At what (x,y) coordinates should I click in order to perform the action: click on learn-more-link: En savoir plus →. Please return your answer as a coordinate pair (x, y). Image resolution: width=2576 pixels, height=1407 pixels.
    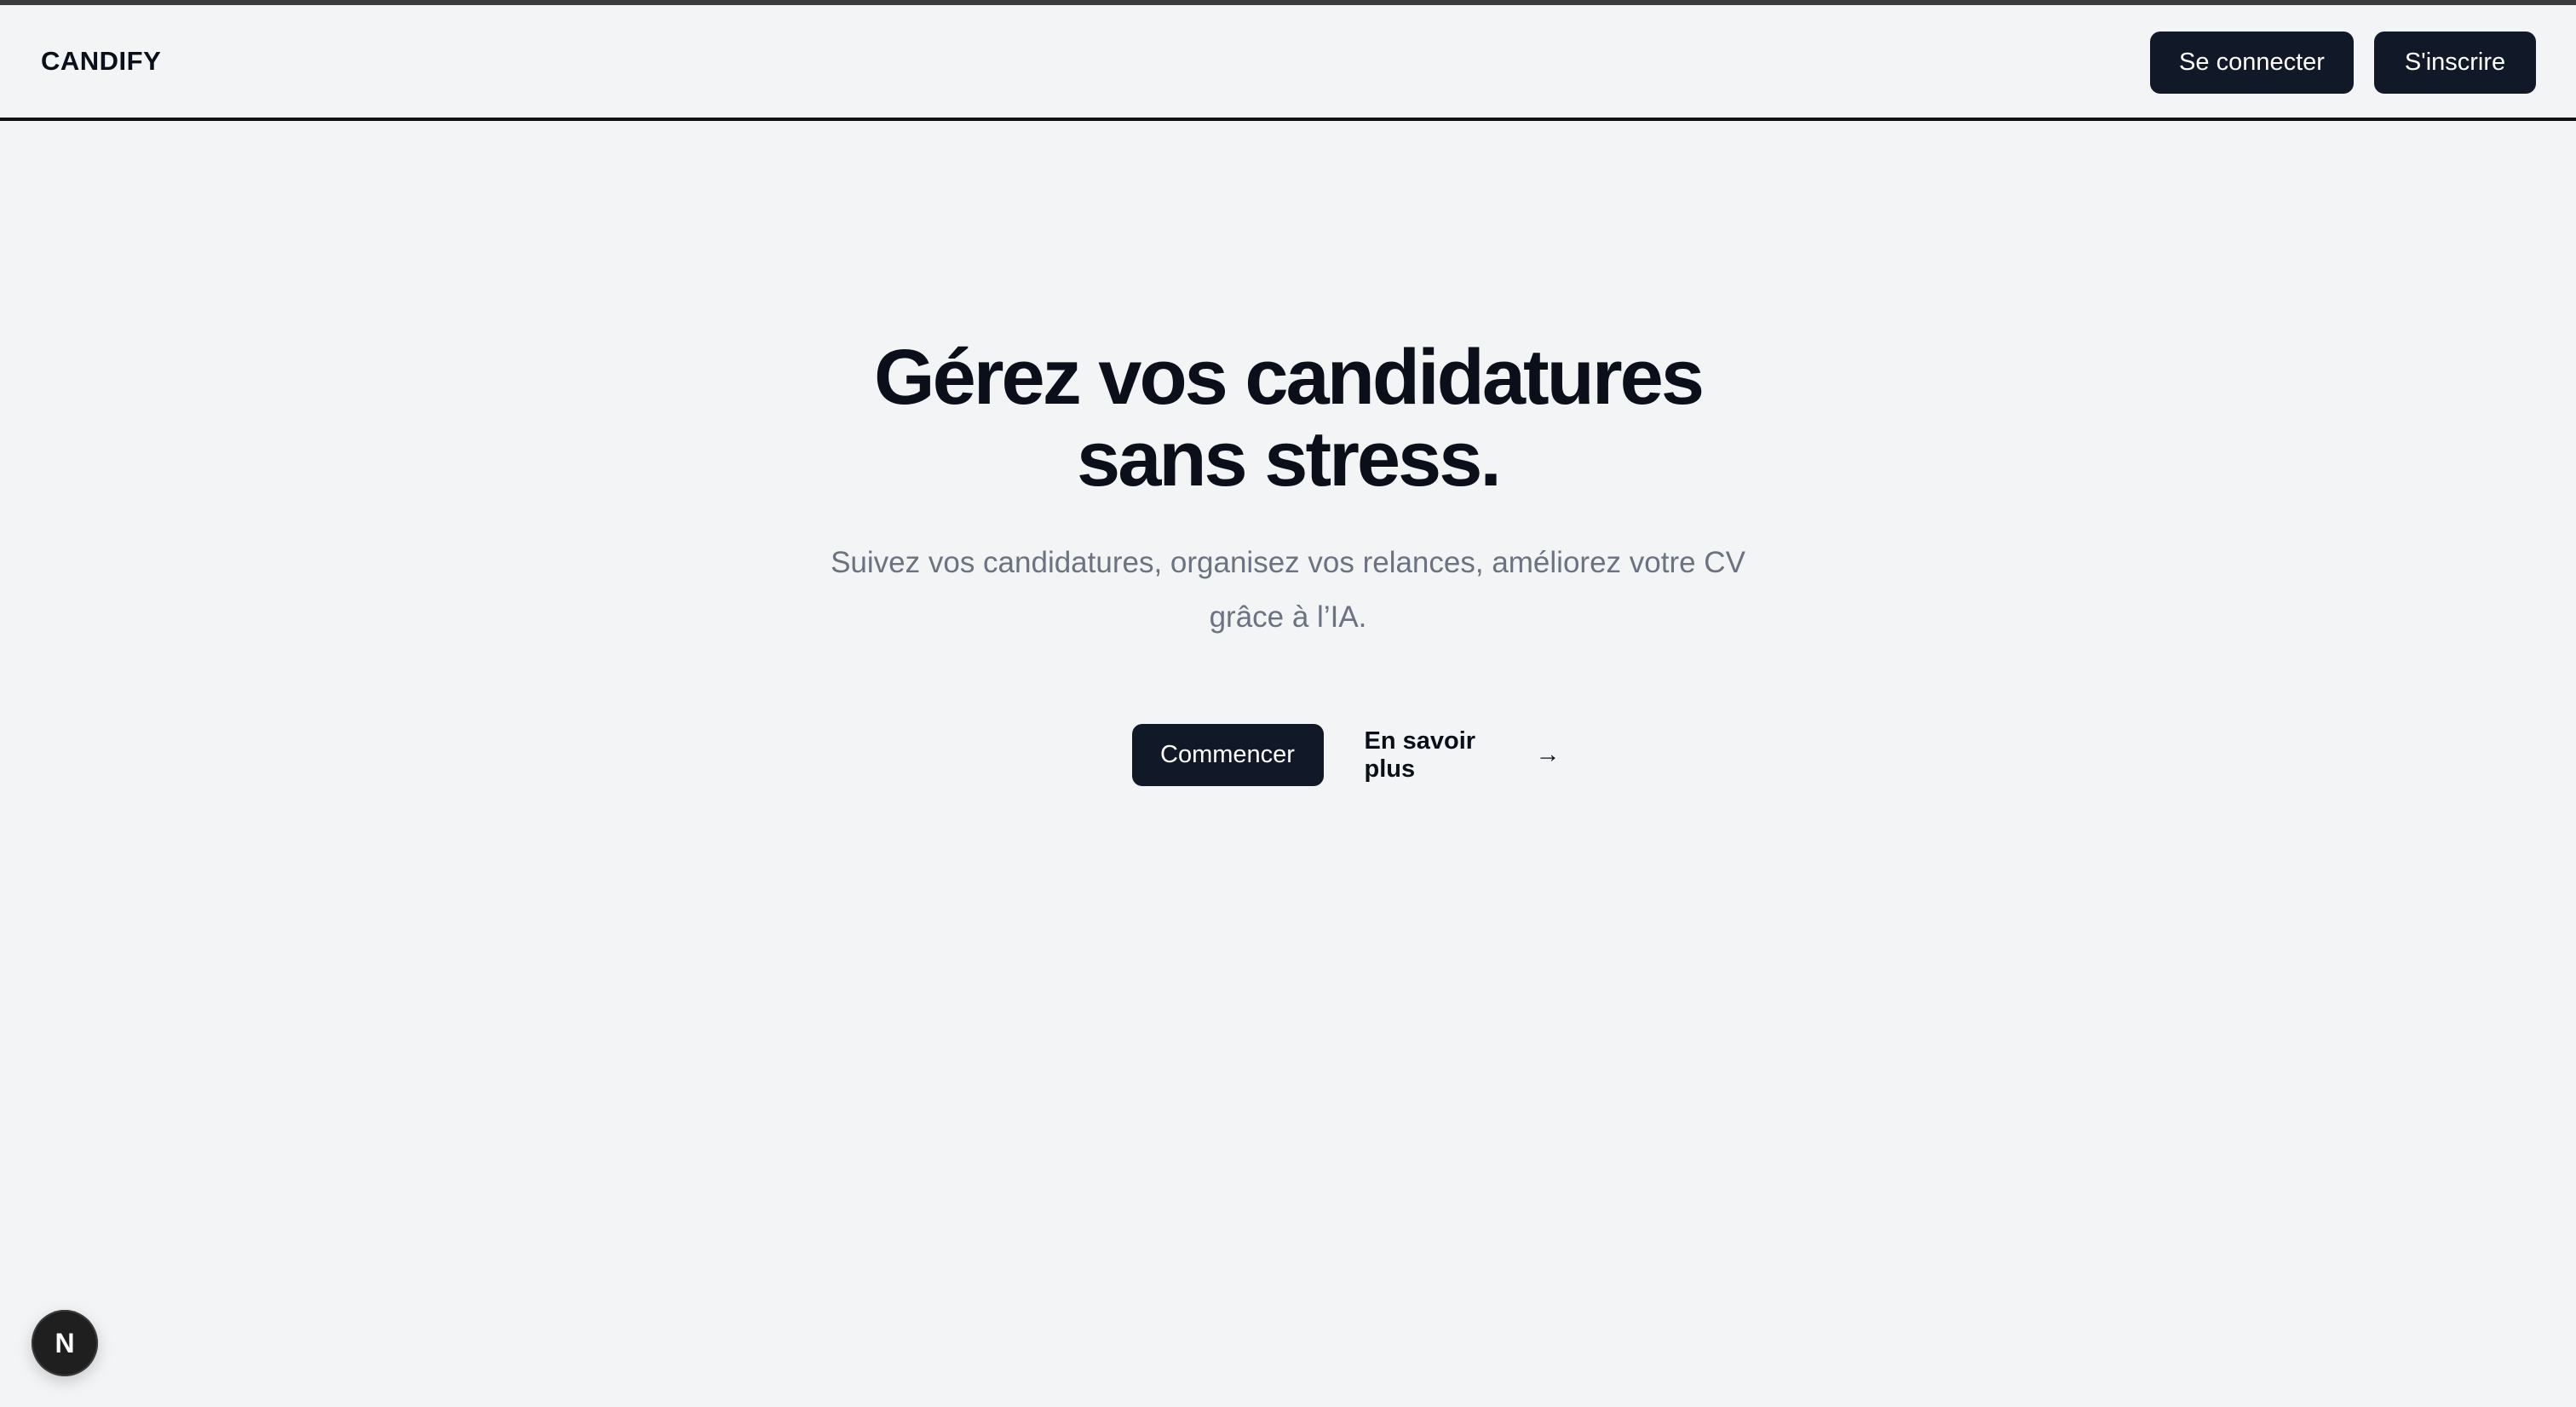
    Looking at the image, I should click on (1463, 755).